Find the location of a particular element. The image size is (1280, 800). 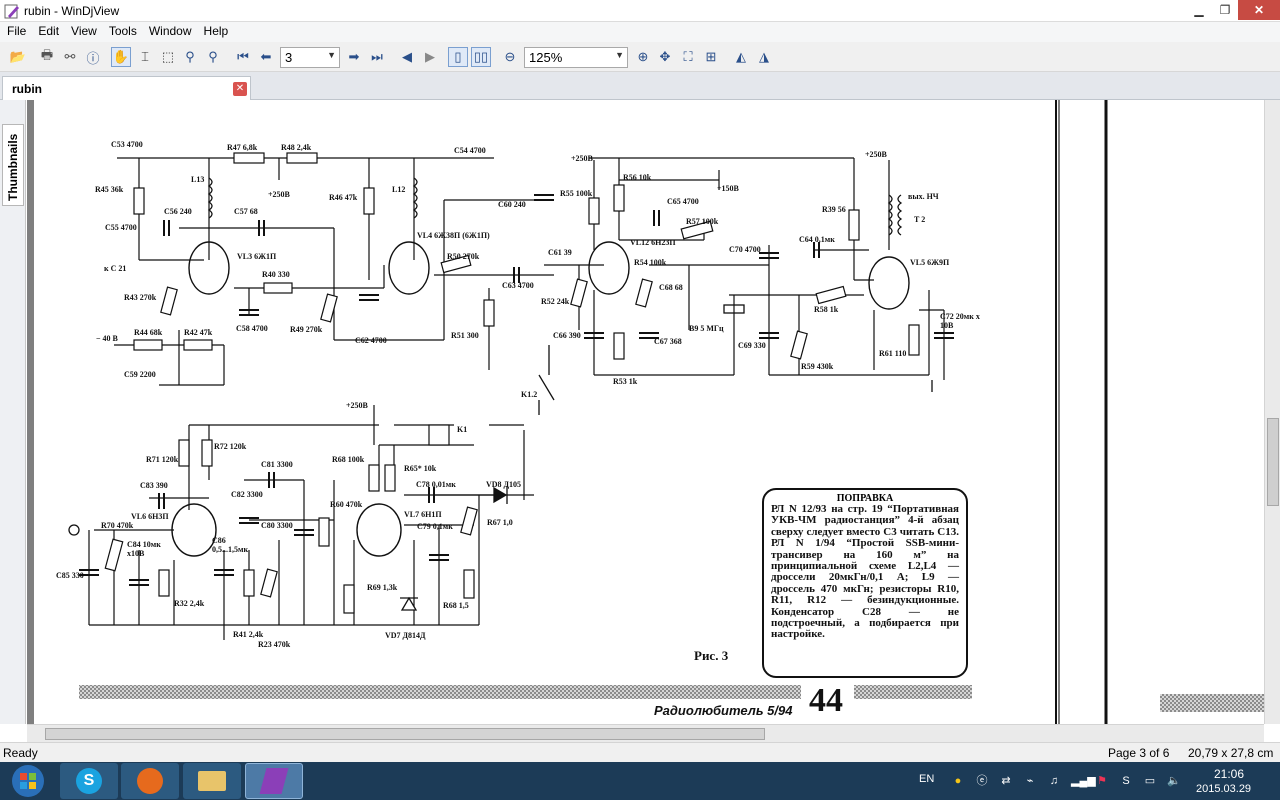

tray-headset-icon: ♫ is located at coordinates (1054, 781).